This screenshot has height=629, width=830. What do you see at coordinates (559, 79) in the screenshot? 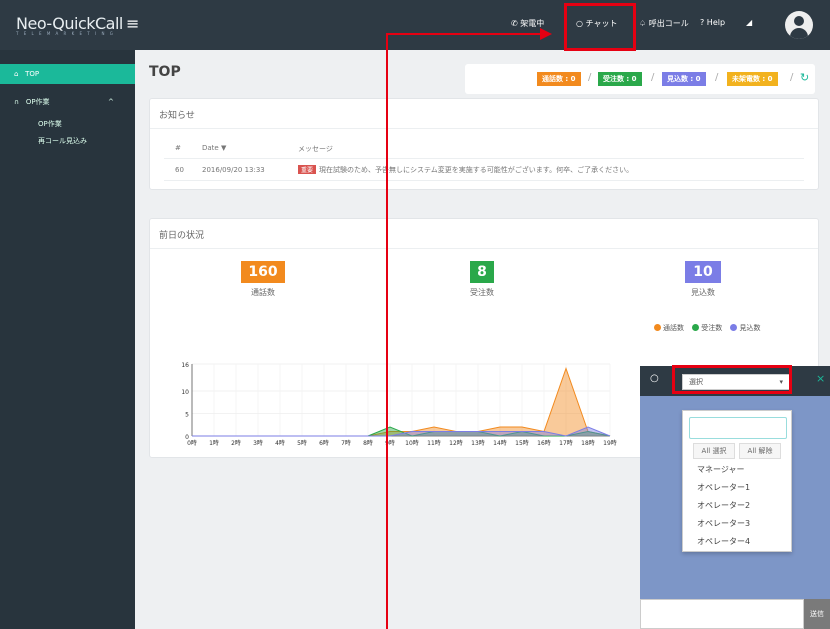
I see `calls-count-badge: 通話数 : 0` at bounding box center [559, 79].